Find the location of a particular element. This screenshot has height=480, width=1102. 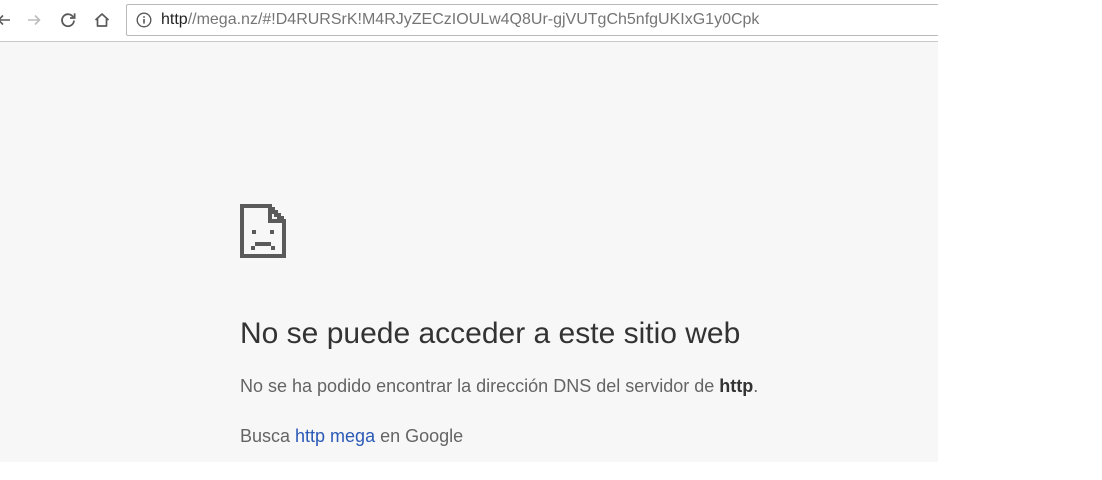

info-icon is located at coordinates (144, 20).